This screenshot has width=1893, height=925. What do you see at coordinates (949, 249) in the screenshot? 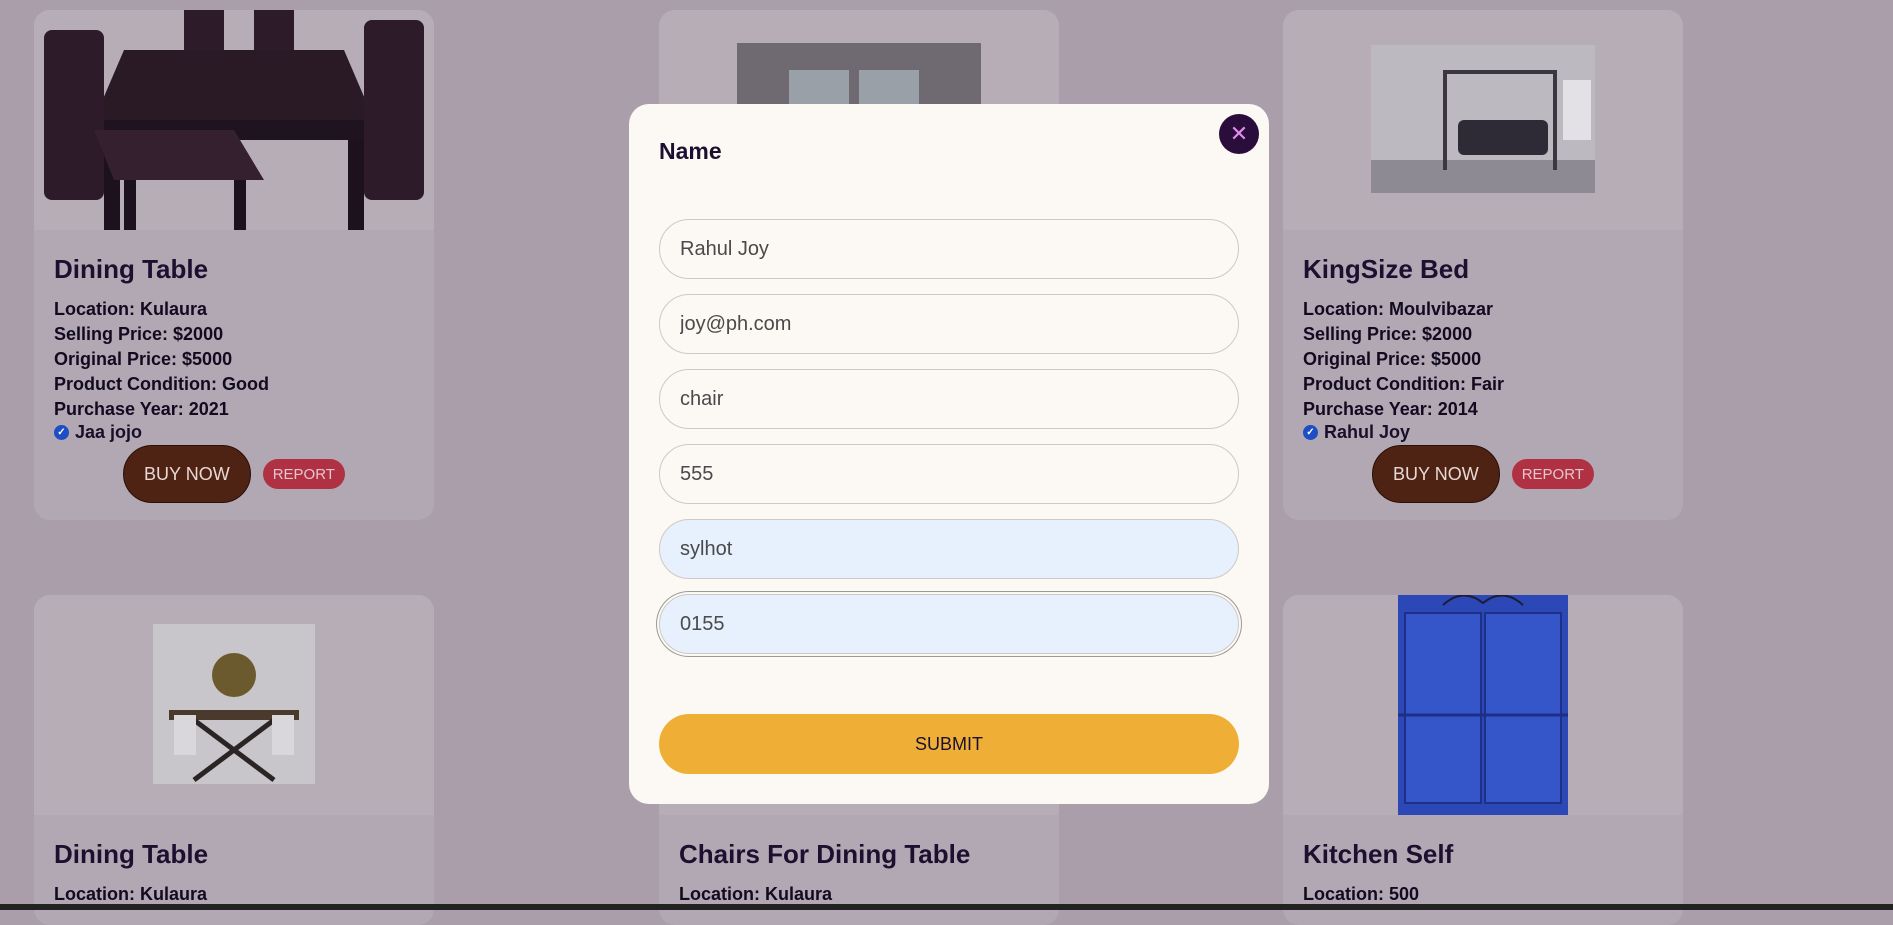
I see `name-field` at bounding box center [949, 249].